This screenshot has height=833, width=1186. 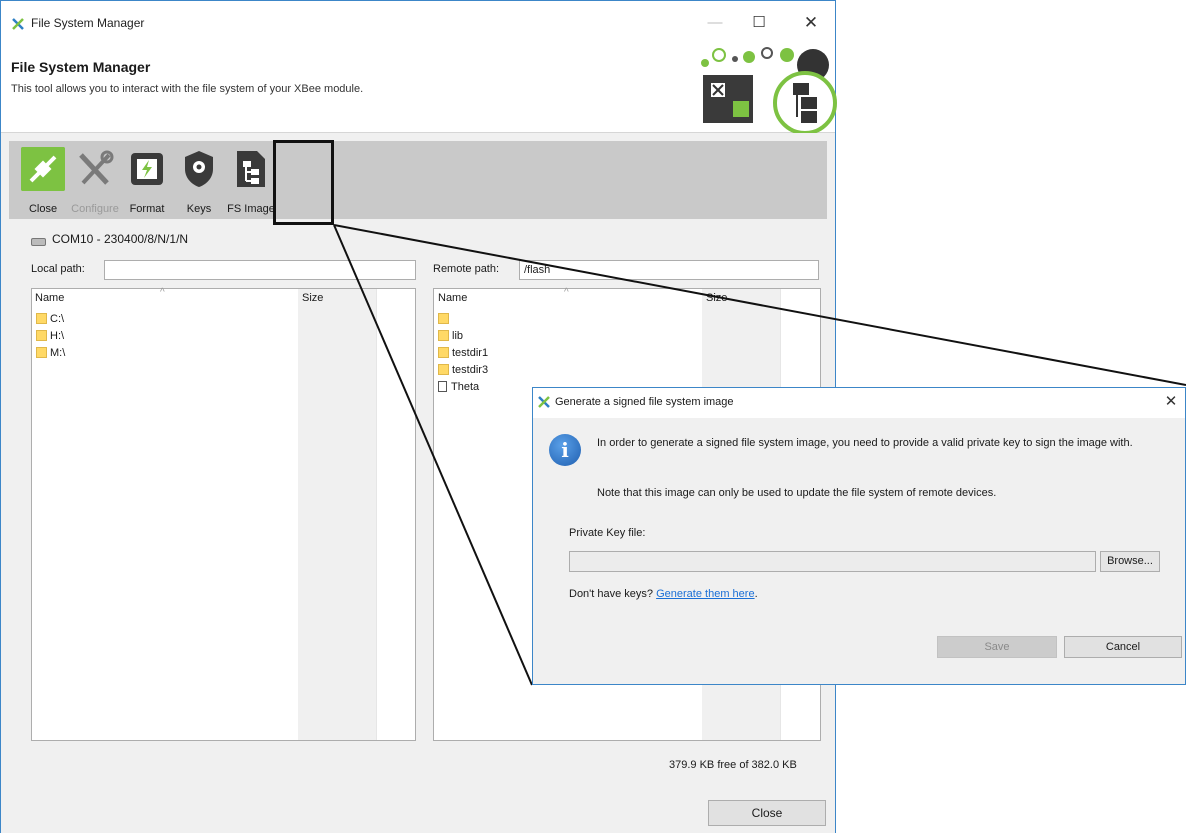 What do you see at coordinates (303, 182) in the screenshot?
I see `fs-image-callout-highlight` at bounding box center [303, 182].